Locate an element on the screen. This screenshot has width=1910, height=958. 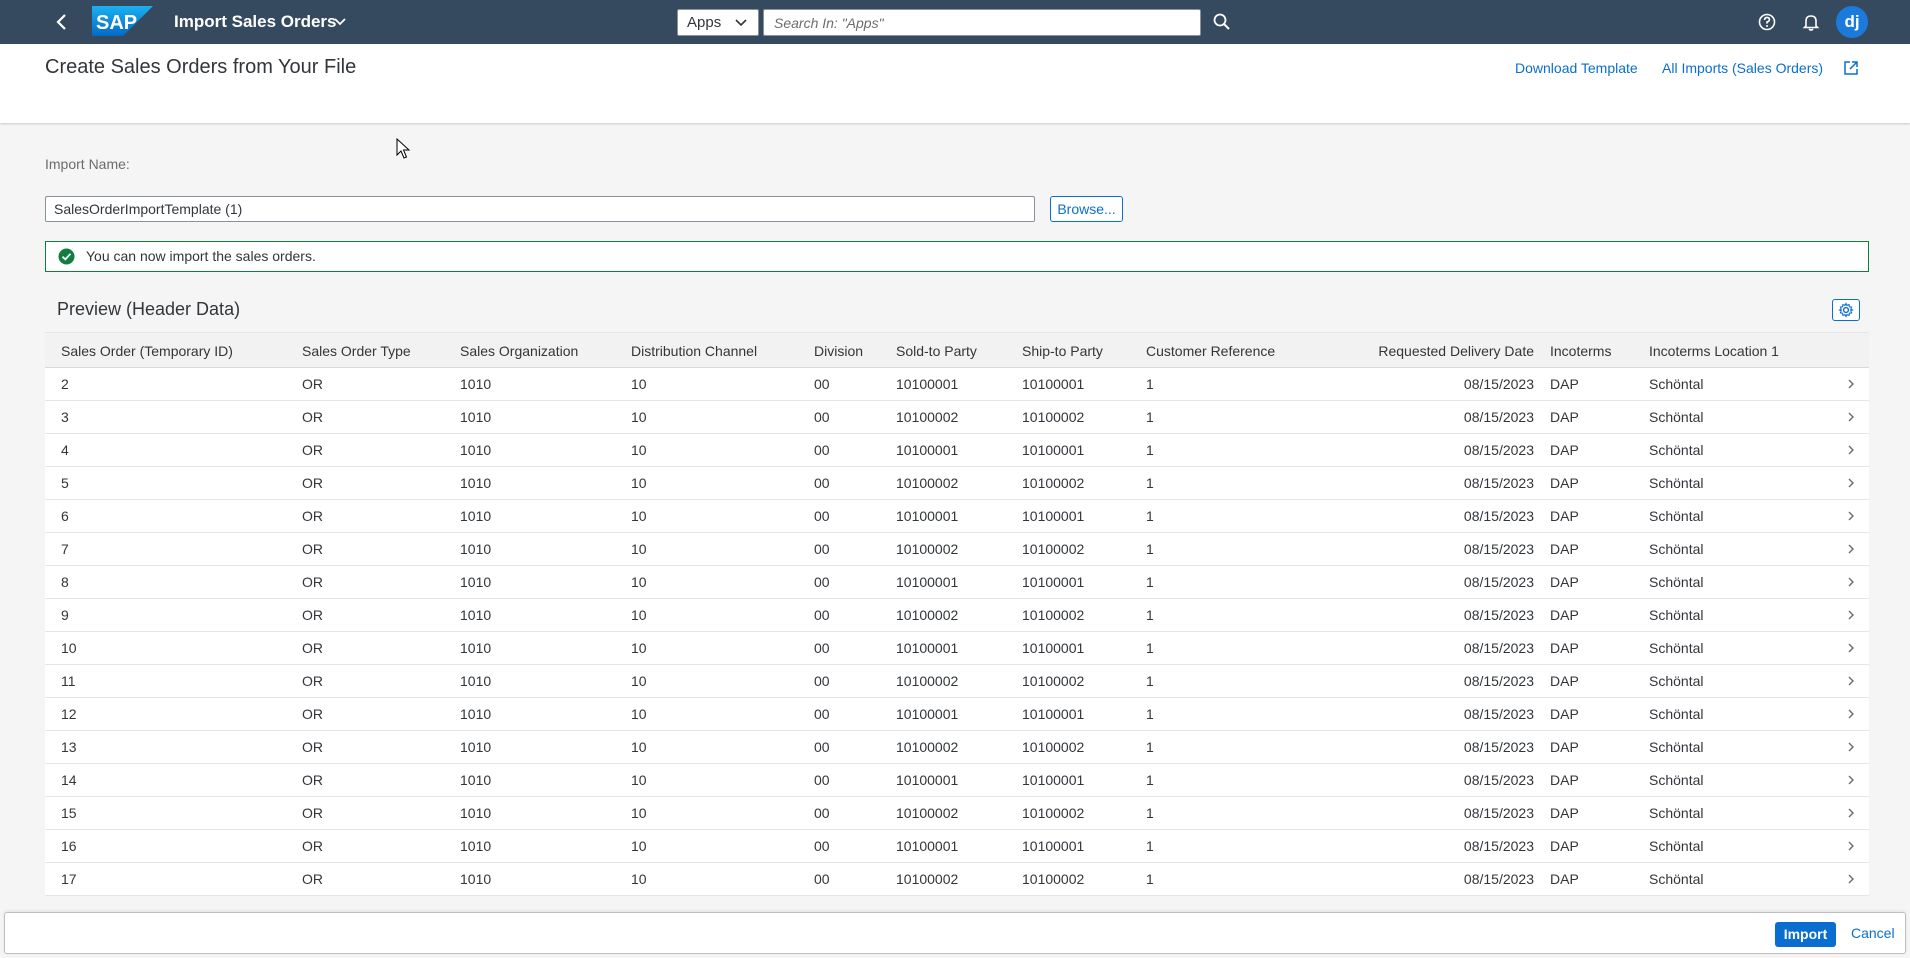
avatar: dj is located at coordinates (1852, 22).